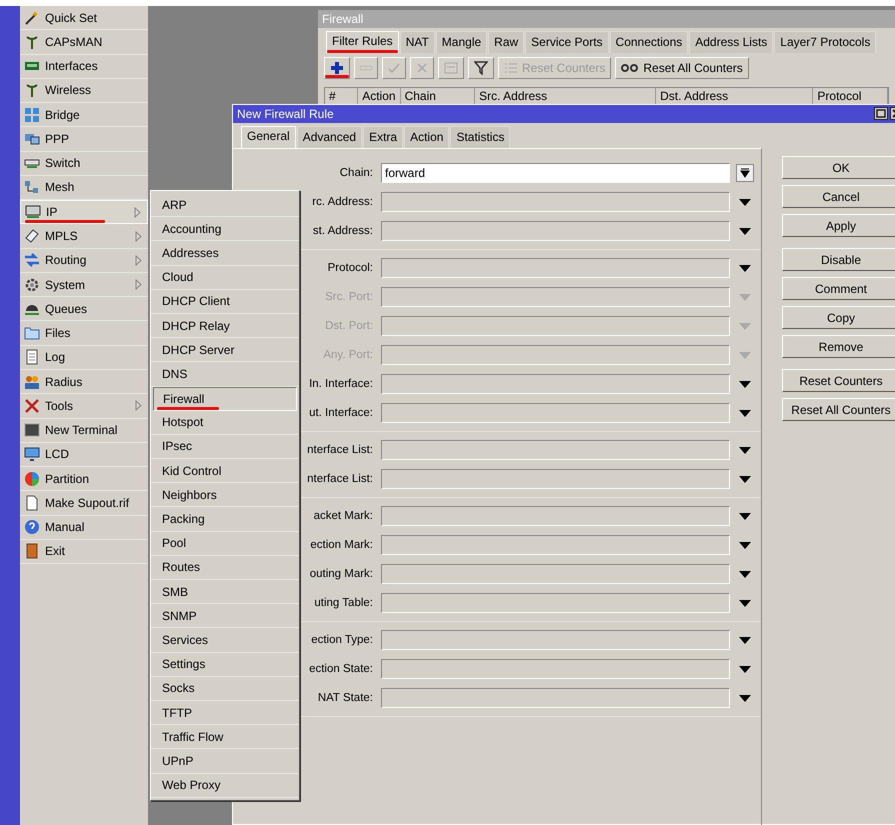  What do you see at coordinates (225, 592) in the screenshot?
I see `submenu-item: SMB` at bounding box center [225, 592].